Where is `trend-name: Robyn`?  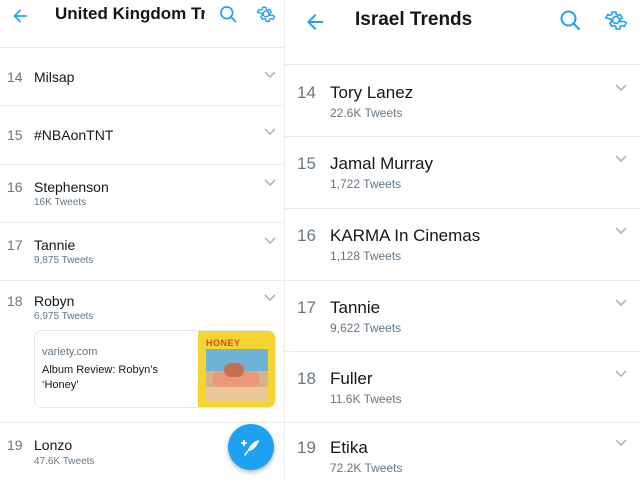 trend-name: Robyn is located at coordinates (54, 301).